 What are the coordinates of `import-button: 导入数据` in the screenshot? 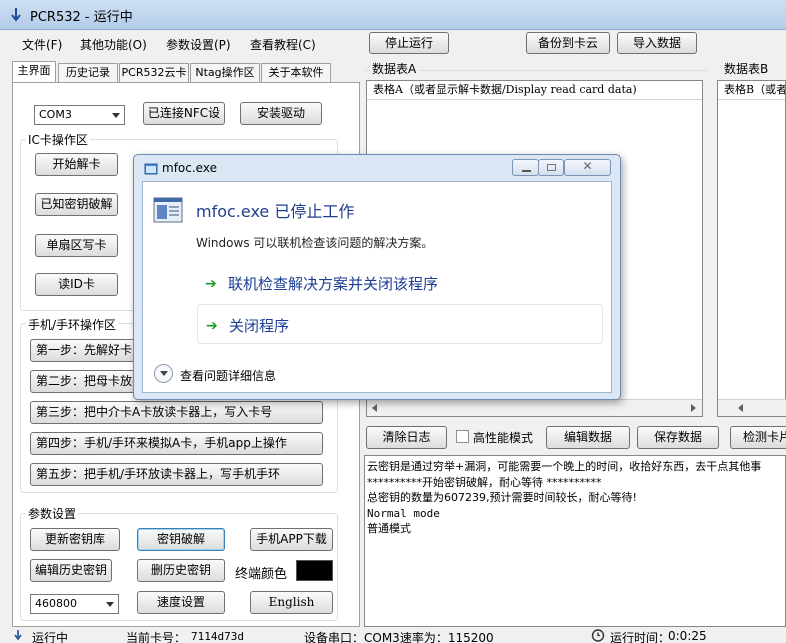 It's located at (657, 43).